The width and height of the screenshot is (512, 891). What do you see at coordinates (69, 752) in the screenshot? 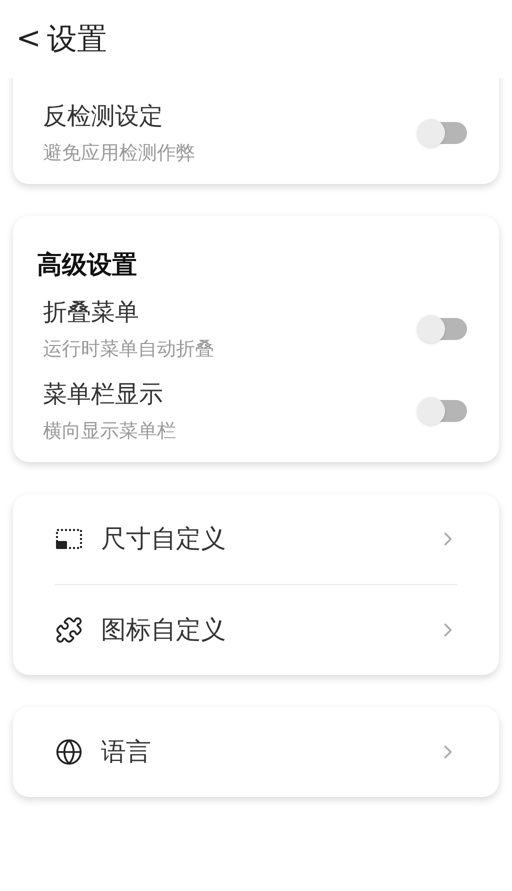
I see `globe-icon` at bounding box center [69, 752].